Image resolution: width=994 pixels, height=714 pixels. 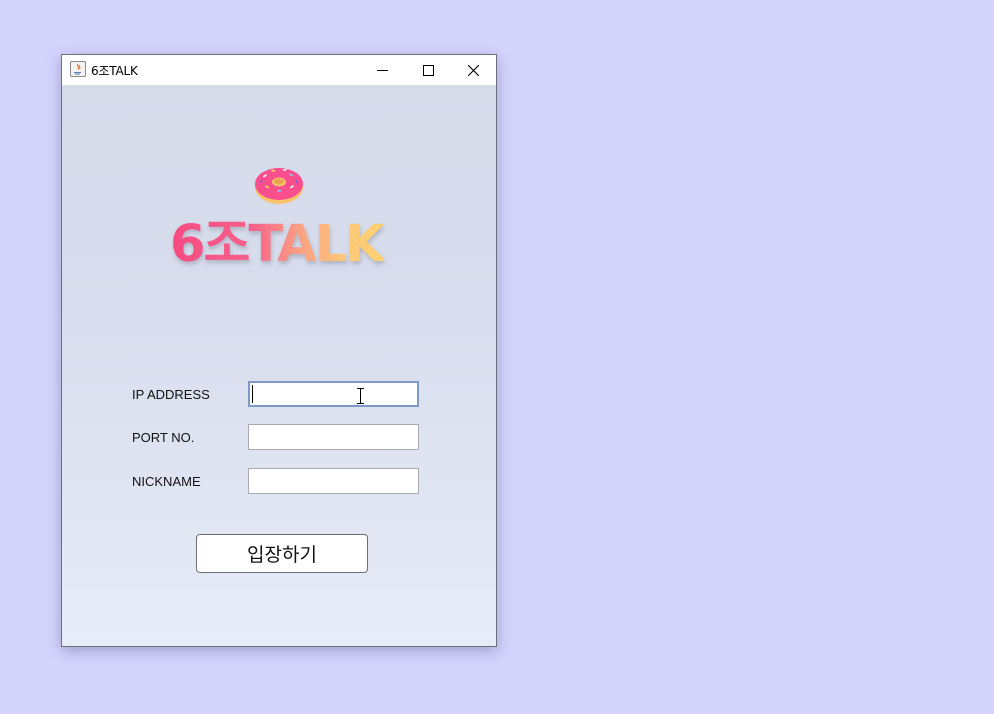 I want to click on nickname-input, so click(x=333, y=481).